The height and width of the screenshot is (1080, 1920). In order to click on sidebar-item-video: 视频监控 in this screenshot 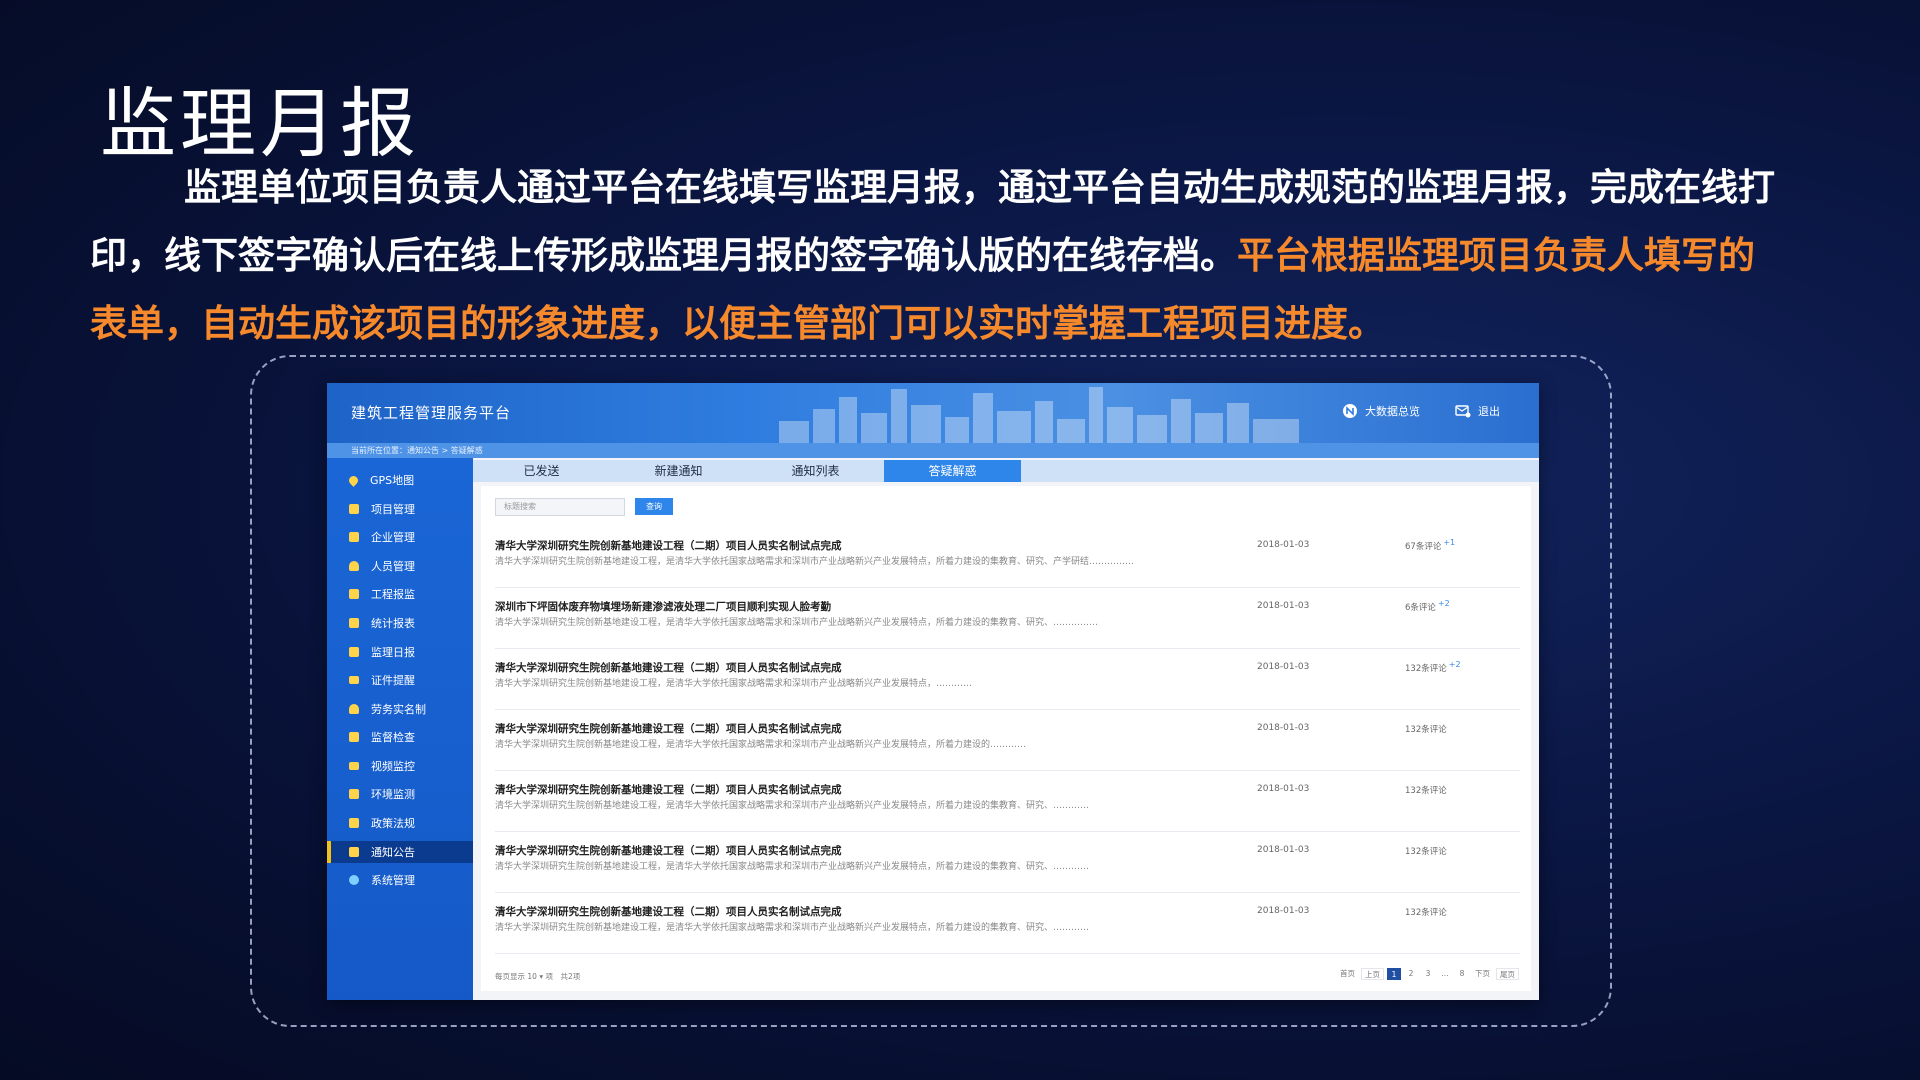, I will do `click(400, 766)`.